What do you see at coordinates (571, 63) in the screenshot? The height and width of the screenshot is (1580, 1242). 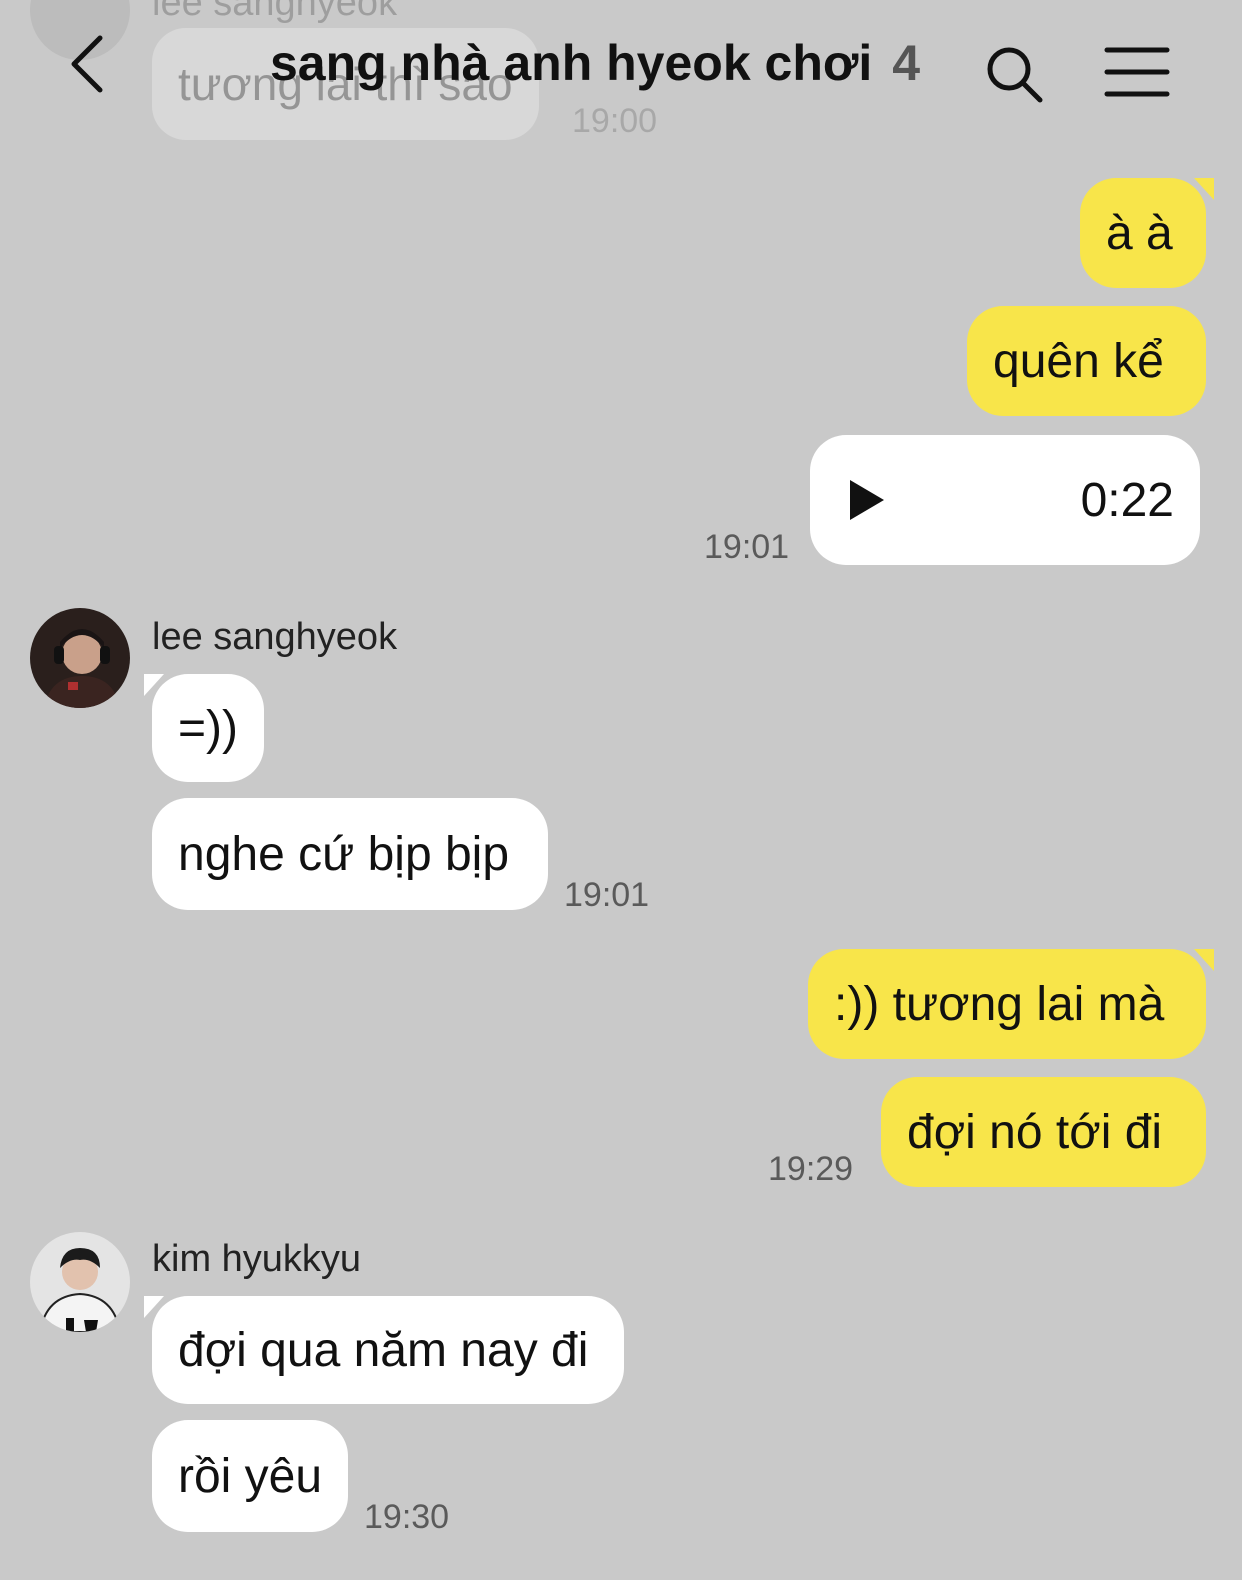 I see `chat-title-text: sang nhà anh hyeok chơi` at bounding box center [571, 63].